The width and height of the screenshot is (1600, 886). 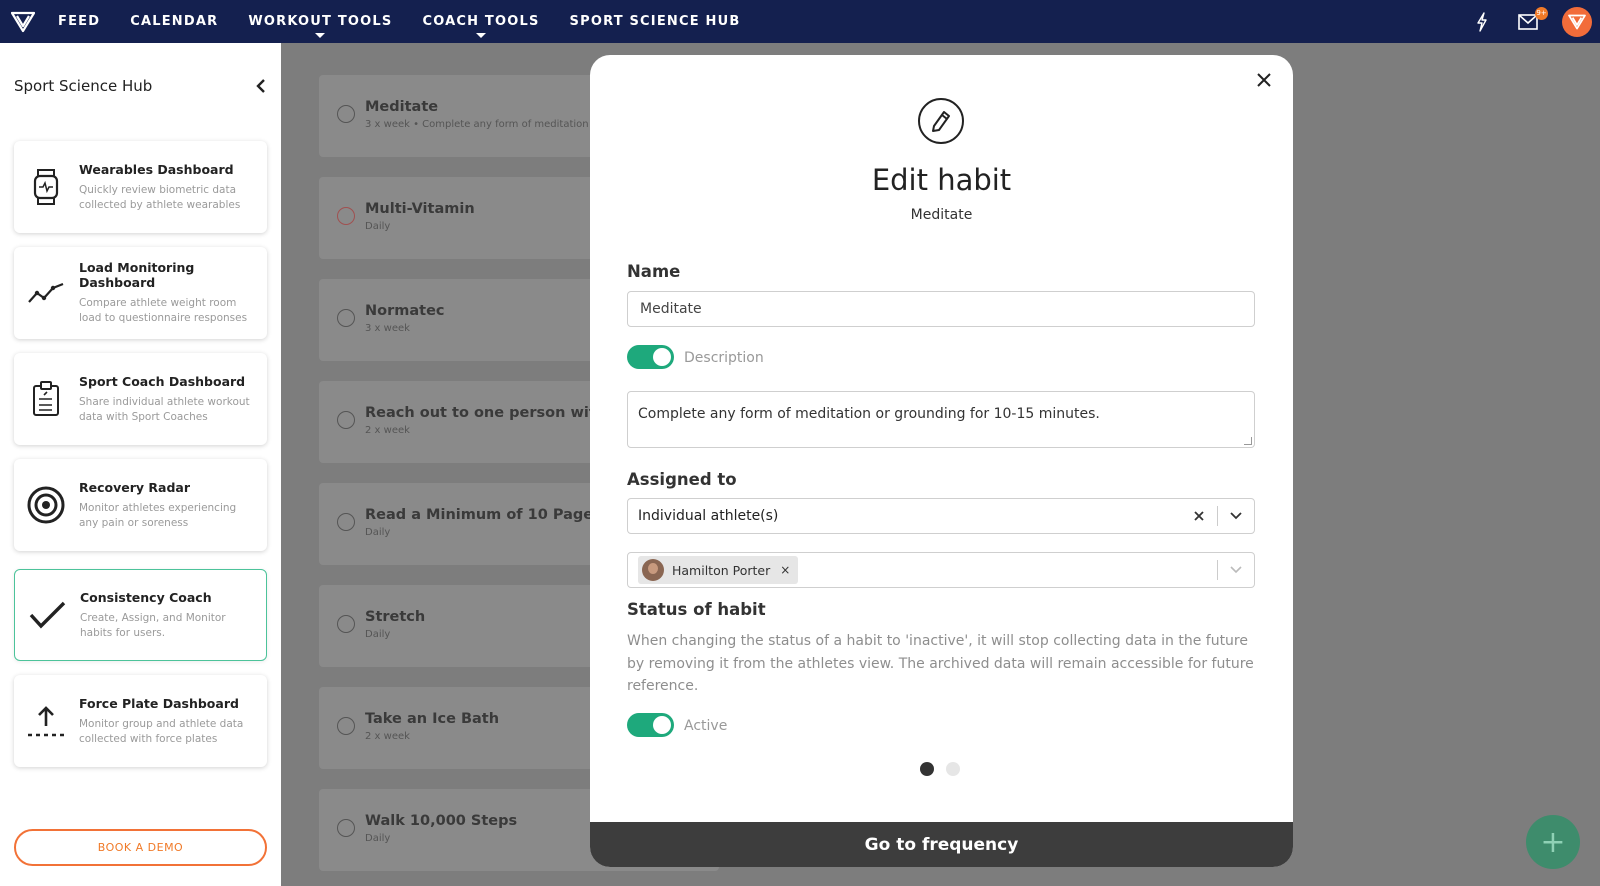 What do you see at coordinates (395, 617) in the screenshot?
I see `habit-name: Stretch` at bounding box center [395, 617].